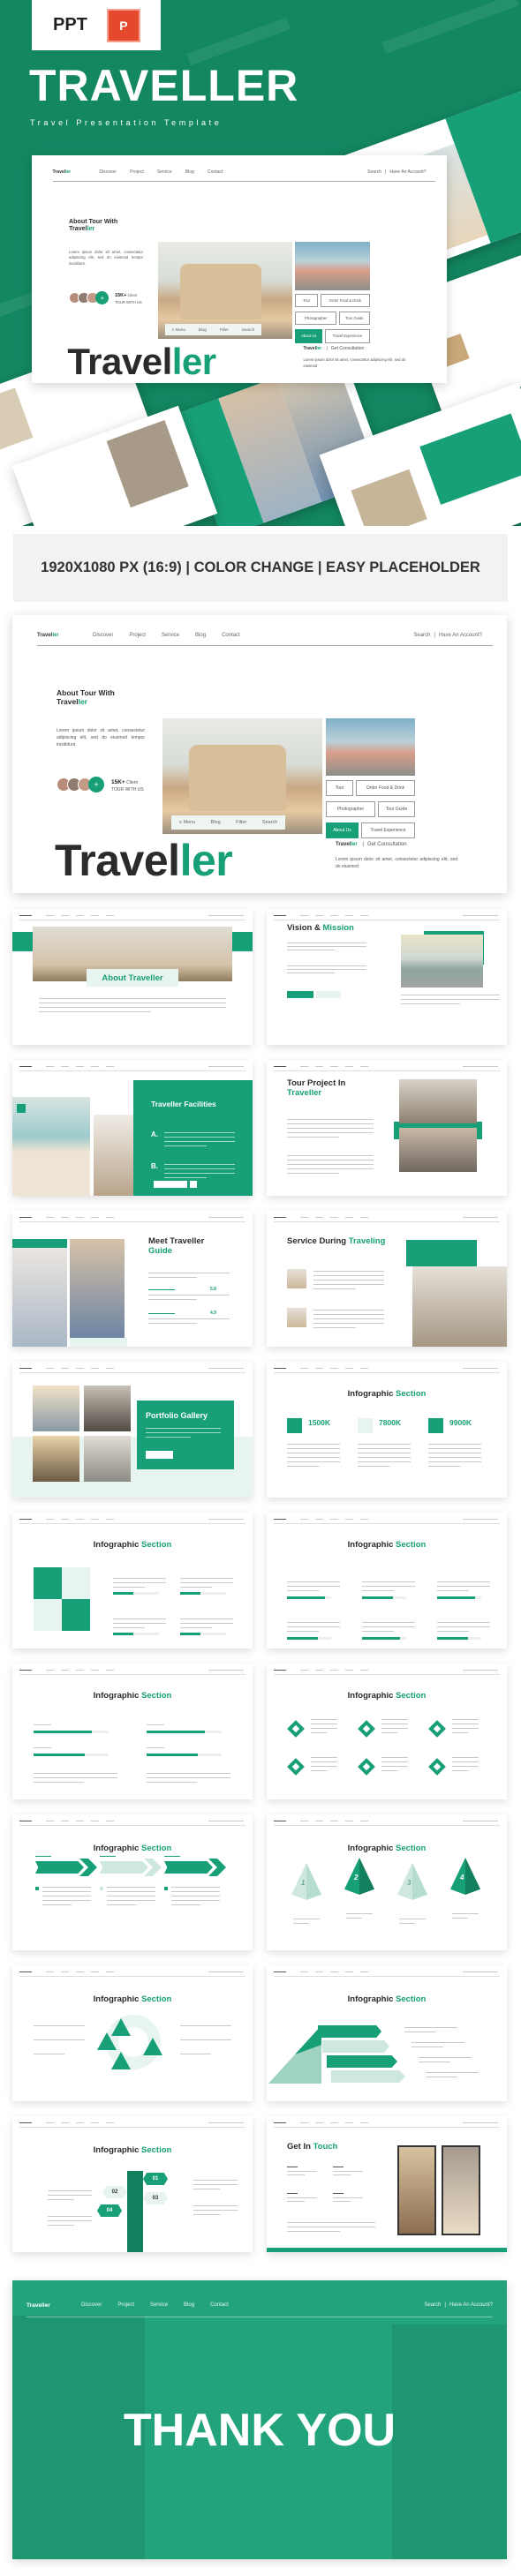 This screenshot has width=521, height=2576. What do you see at coordinates (435, 1425) in the screenshot?
I see `stat-icon` at bounding box center [435, 1425].